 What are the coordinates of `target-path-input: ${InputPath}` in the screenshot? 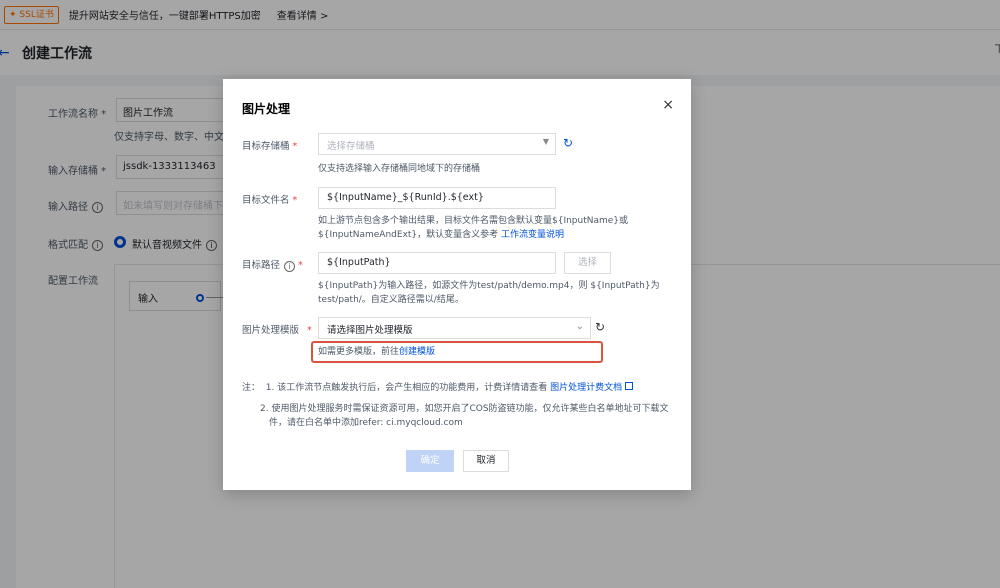 It's located at (437, 263).